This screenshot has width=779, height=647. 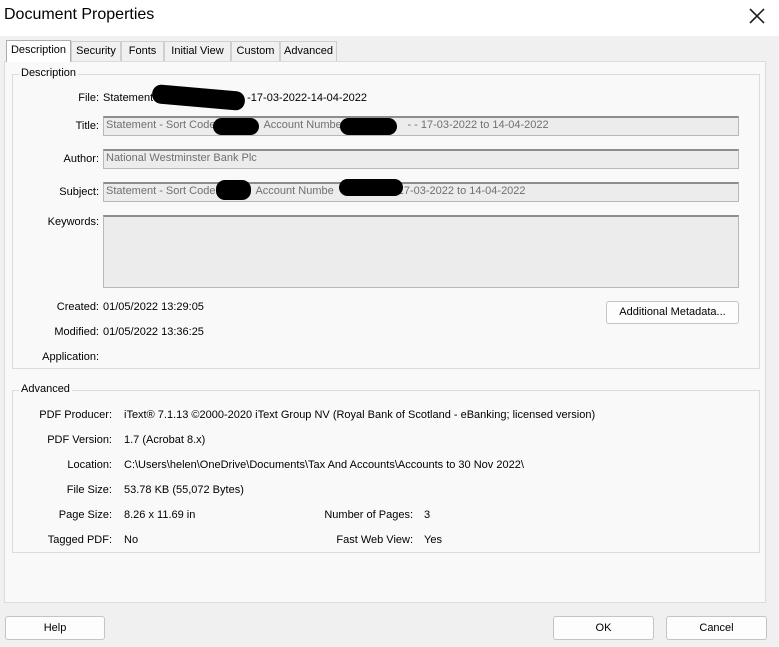 What do you see at coordinates (75, 415) in the screenshot?
I see `pdf-producer-label: PDF Producer:` at bounding box center [75, 415].